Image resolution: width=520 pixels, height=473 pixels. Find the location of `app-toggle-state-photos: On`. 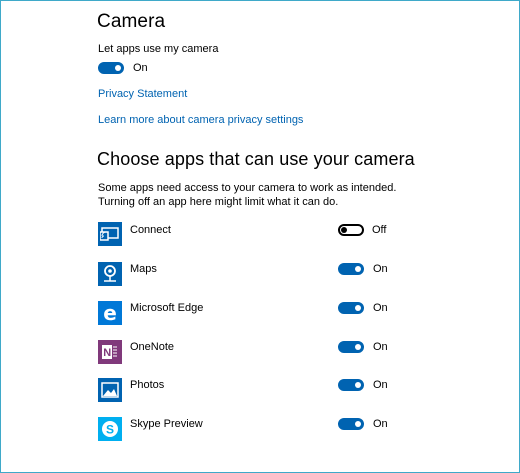

app-toggle-state-photos: On is located at coordinates (380, 385).